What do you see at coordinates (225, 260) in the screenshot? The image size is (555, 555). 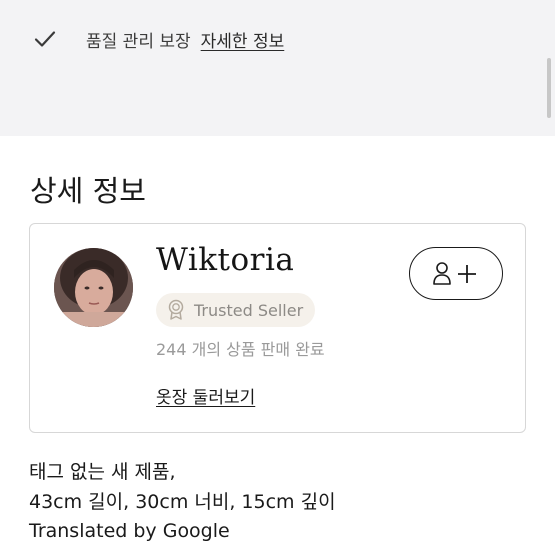 I see `seller-name: Wiktoria` at bounding box center [225, 260].